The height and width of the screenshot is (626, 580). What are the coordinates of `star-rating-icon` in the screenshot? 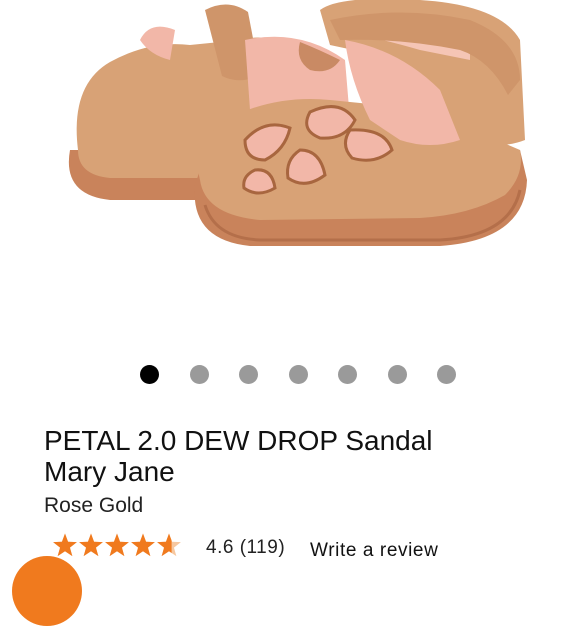 It's located at (117, 547).